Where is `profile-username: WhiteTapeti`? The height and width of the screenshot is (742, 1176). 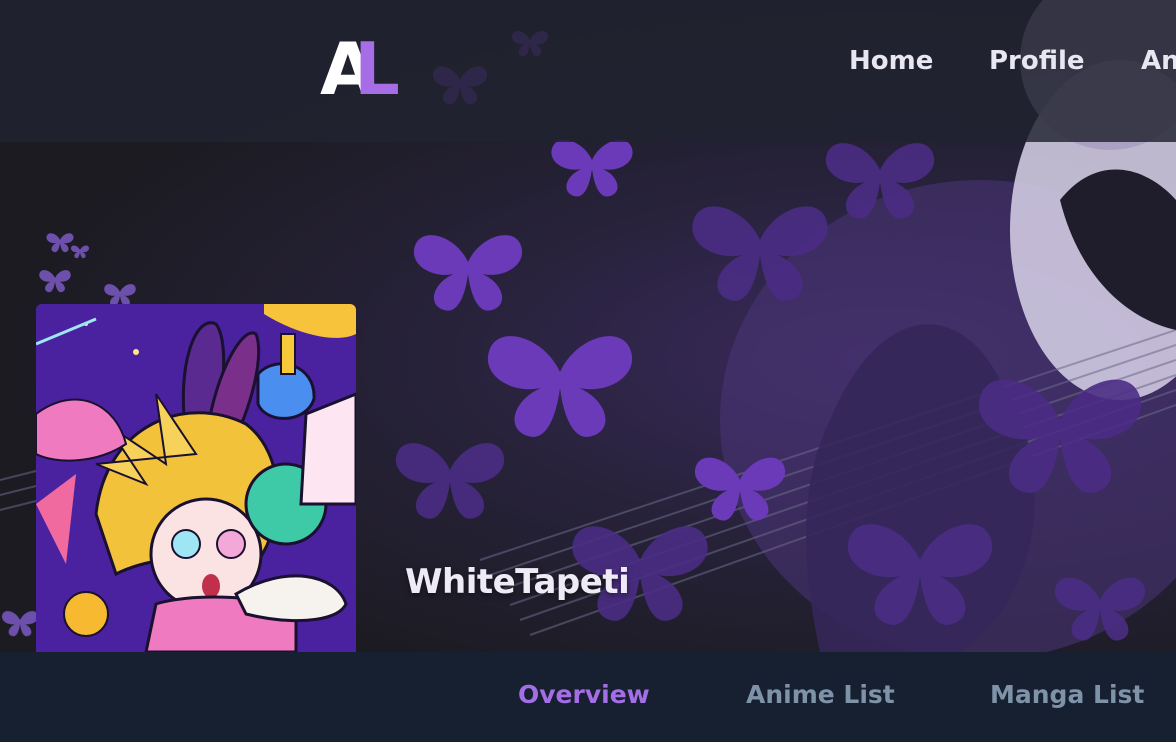
profile-username: WhiteTapeti is located at coordinates (517, 582).